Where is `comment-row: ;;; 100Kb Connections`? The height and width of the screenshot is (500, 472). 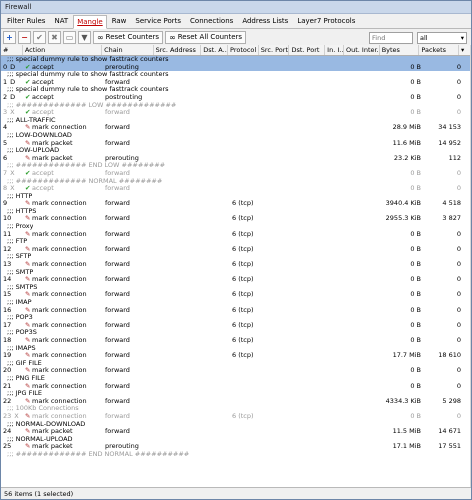
comment-row: ;;; 100Kb Connections is located at coordinates (236, 409).